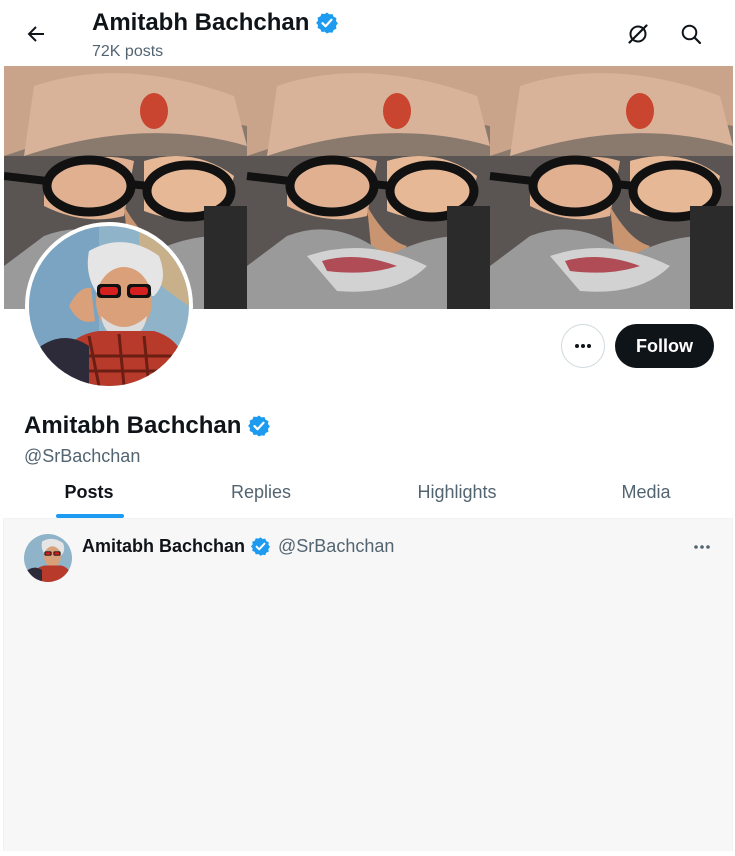  What do you see at coordinates (457, 492) in the screenshot?
I see `tab-highlights: Highlights` at bounding box center [457, 492].